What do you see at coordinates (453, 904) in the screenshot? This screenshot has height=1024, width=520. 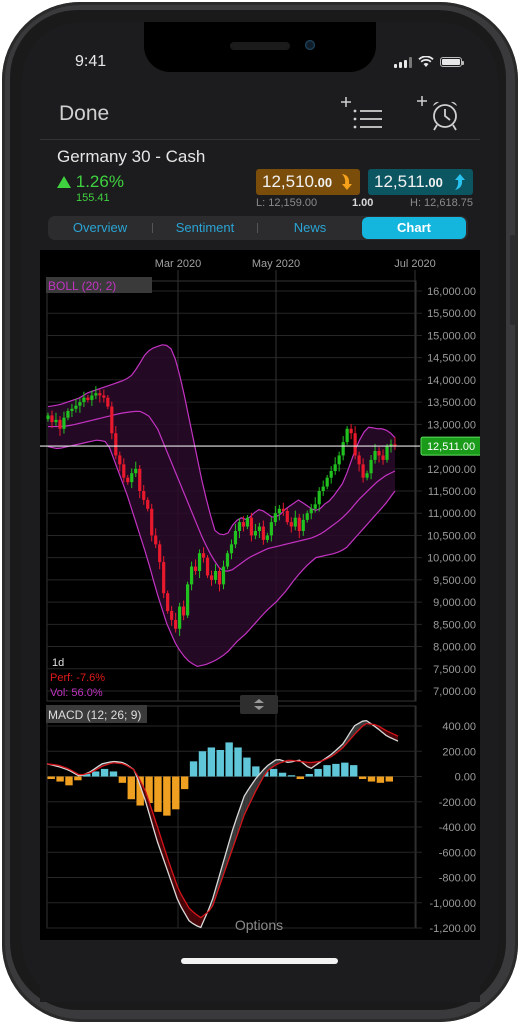 I see `macd-tick-label: -1,000.00` at bounding box center [453, 904].